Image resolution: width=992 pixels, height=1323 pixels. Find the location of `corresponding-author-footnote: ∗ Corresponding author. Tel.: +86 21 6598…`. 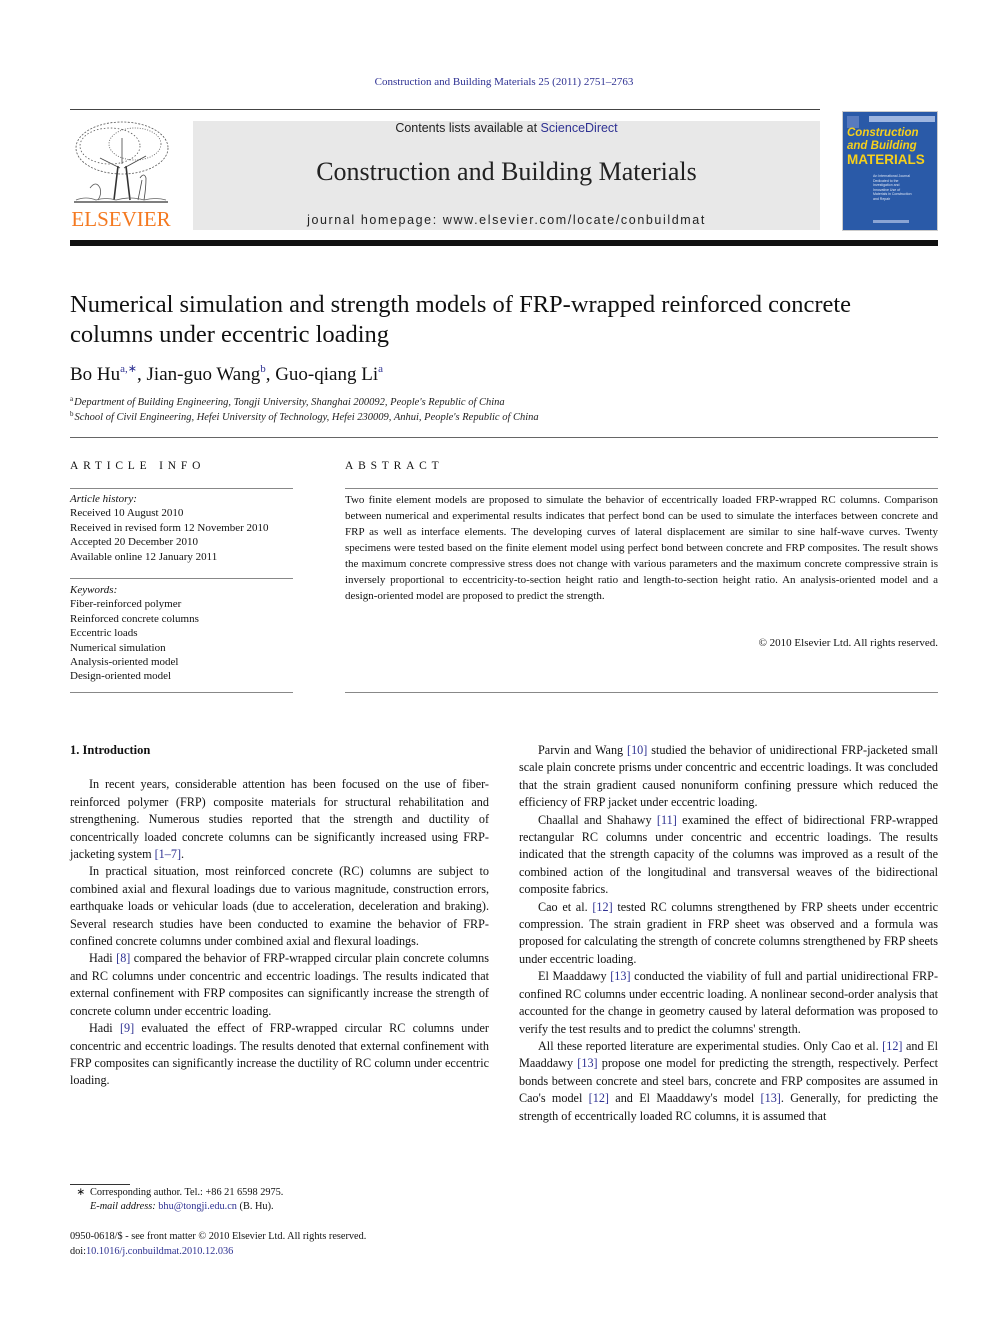

corresponding-author-footnote: ∗ Corresponding author. Tel.: +86 21 6598… is located at coordinates (176, 1193).